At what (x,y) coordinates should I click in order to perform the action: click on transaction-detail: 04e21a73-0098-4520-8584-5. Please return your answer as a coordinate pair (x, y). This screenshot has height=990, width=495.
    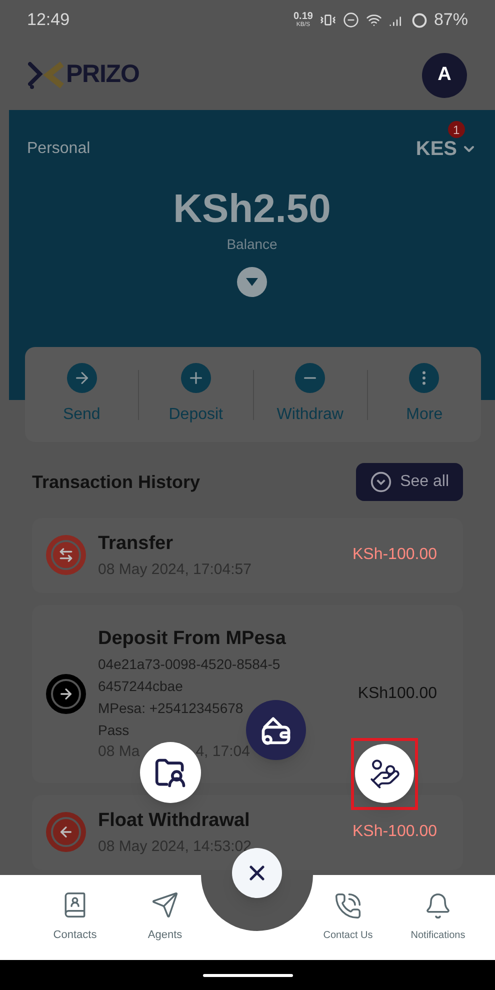
    Looking at the image, I should click on (189, 664).